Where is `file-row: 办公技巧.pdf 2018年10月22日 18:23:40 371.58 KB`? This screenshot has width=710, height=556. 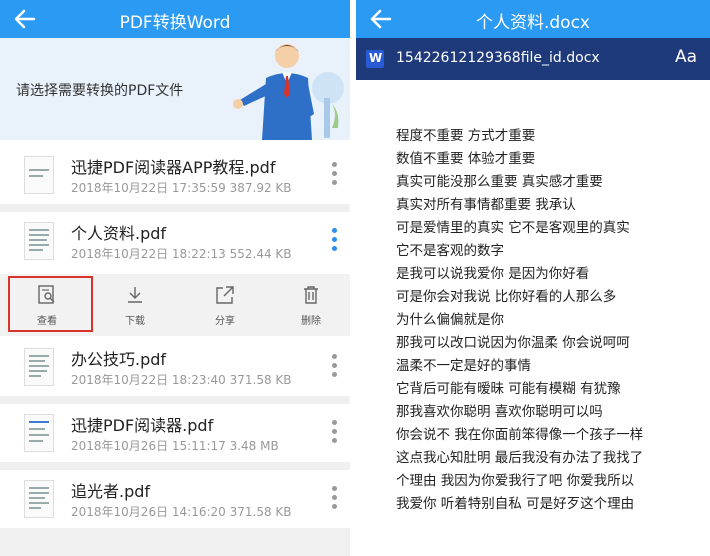
file-row: 办公技巧.pdf 2018年10月22日 18:23:40 371.58 KB is located at coordinates (175, 367).